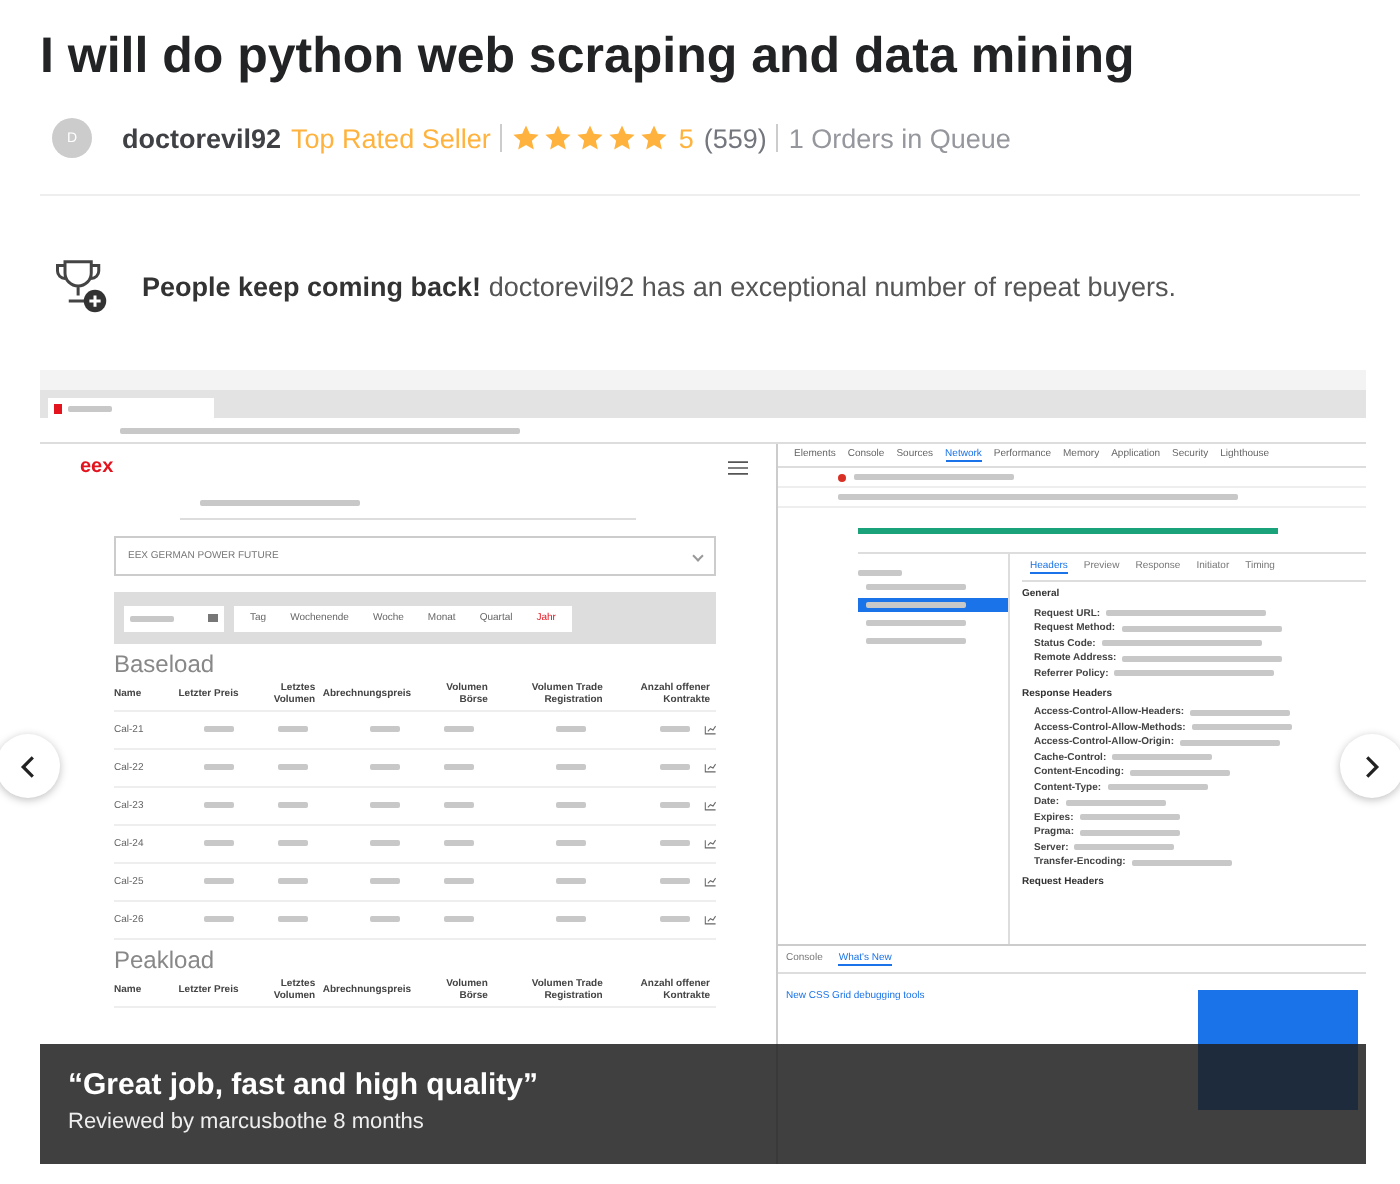 The image size is (1400, 1184). I want to click on orders-in-queue: 1 Orders in Queue, so click(899, 138).